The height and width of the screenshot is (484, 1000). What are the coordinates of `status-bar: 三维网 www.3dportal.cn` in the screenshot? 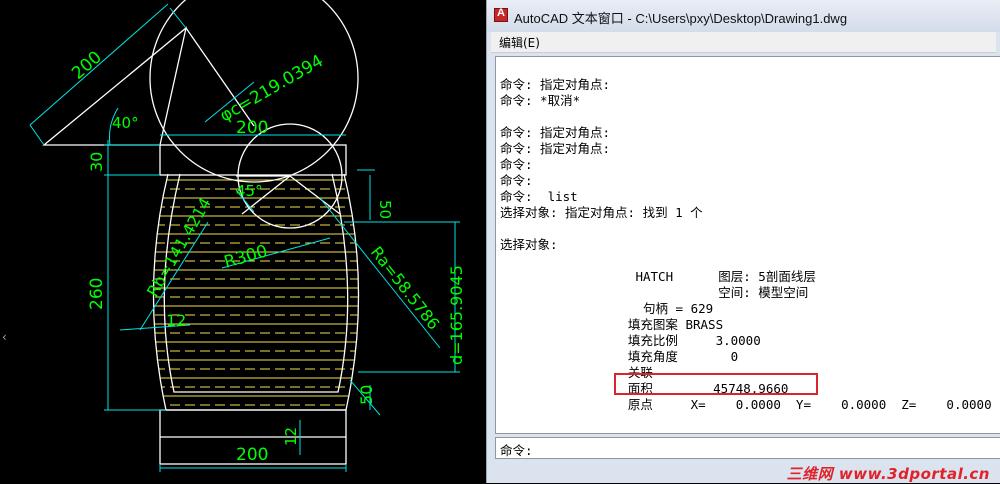 It's located at (743, 471).